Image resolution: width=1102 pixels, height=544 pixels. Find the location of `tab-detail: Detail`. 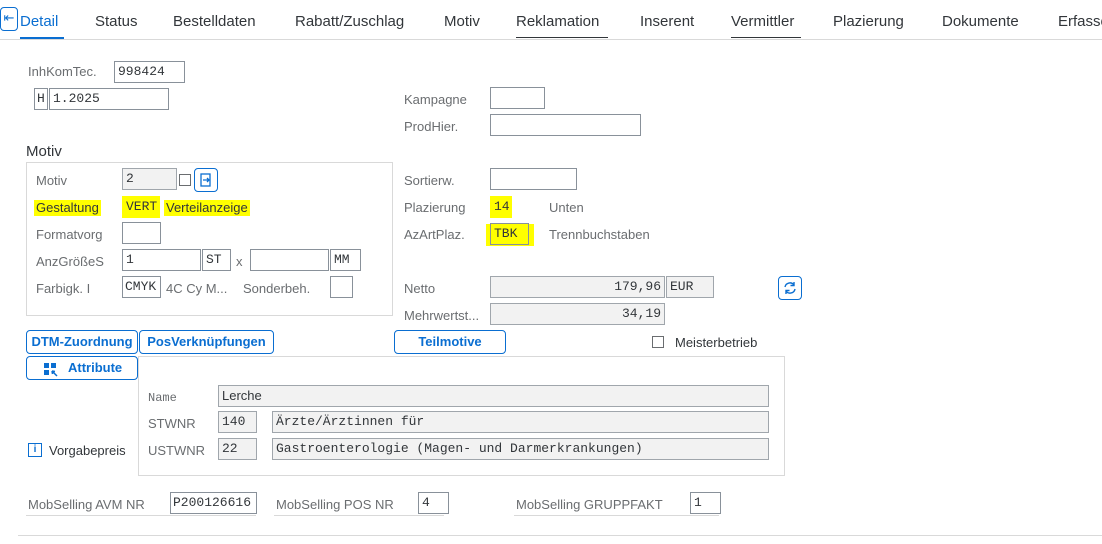

tab-detail: Detail is located at coordinates (39, 22).